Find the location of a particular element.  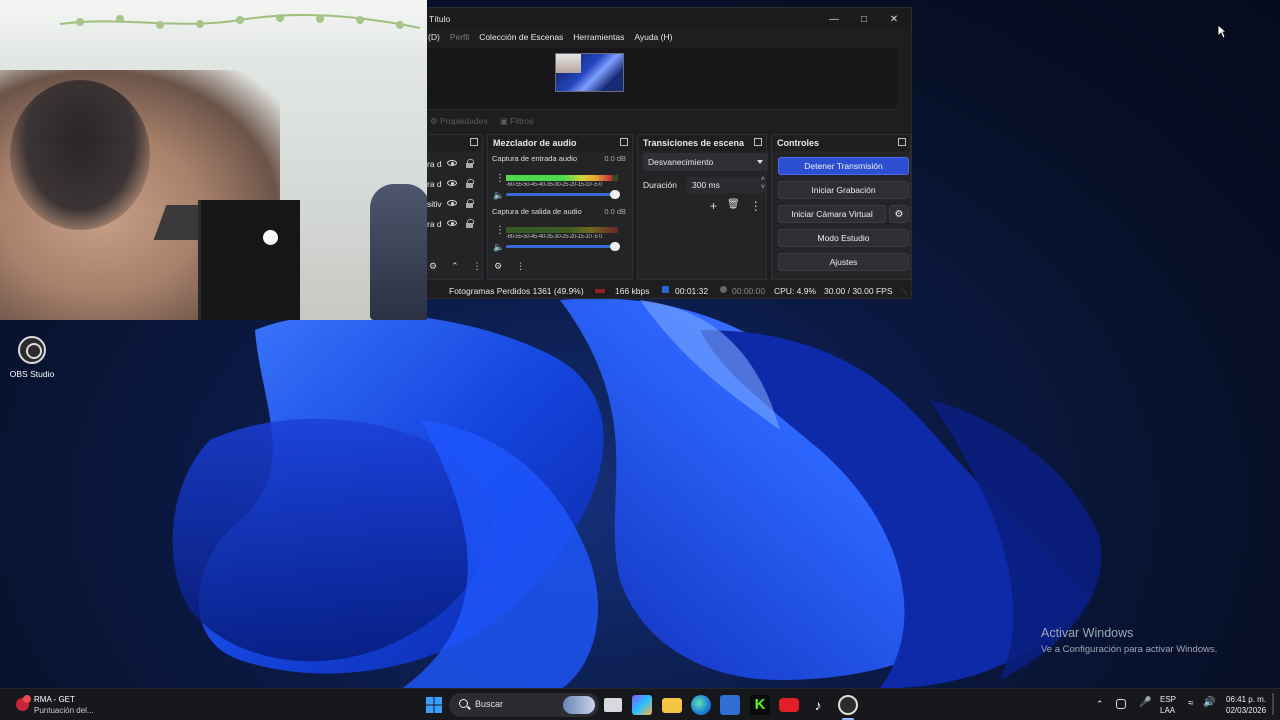

copilot-icon is located at coordinates (642, 705).